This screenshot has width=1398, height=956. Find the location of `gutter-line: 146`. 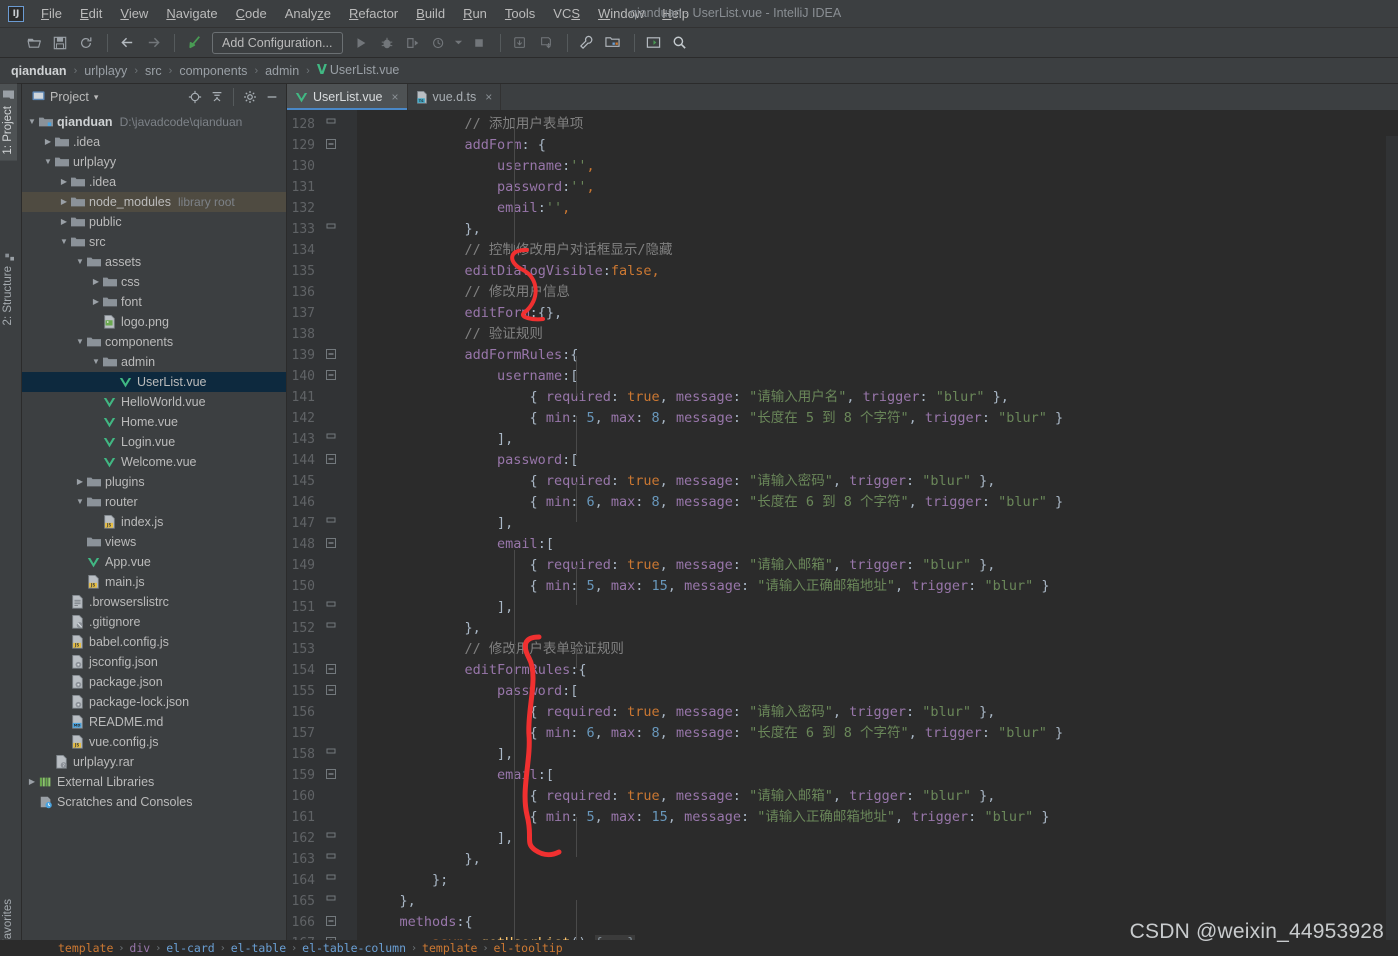

gutter-line: 146 is located at coordinates (322, 502).